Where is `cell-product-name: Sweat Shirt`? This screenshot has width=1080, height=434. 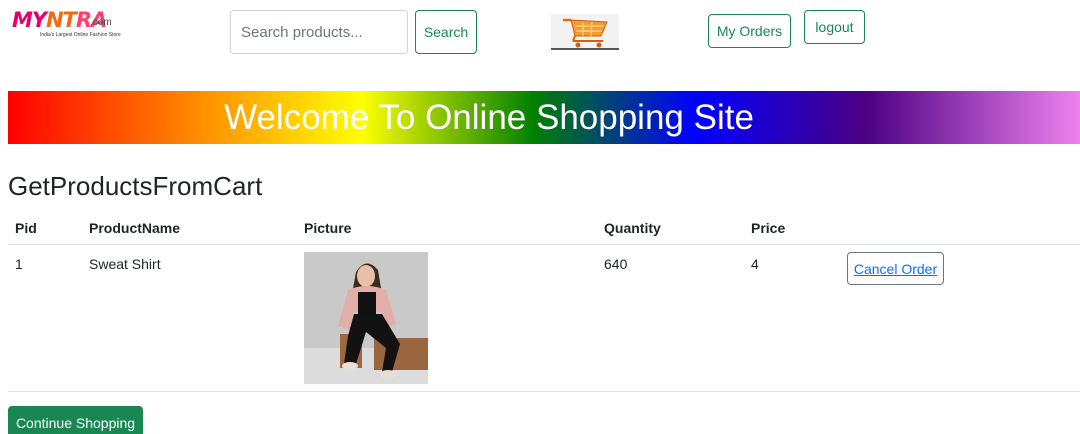
cell-product-name: Sweat Shirt is located at coordinates (125, 264).